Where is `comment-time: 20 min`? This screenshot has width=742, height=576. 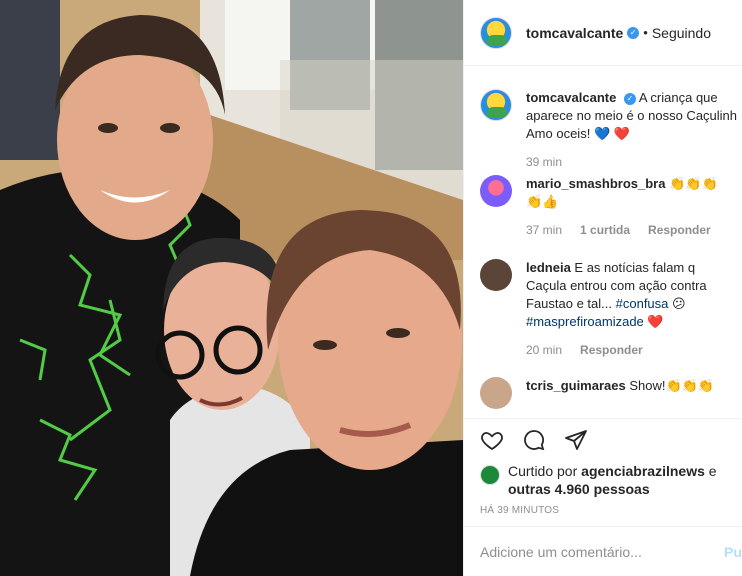
comment-time: 20 min is located at coordinates (544, 350).